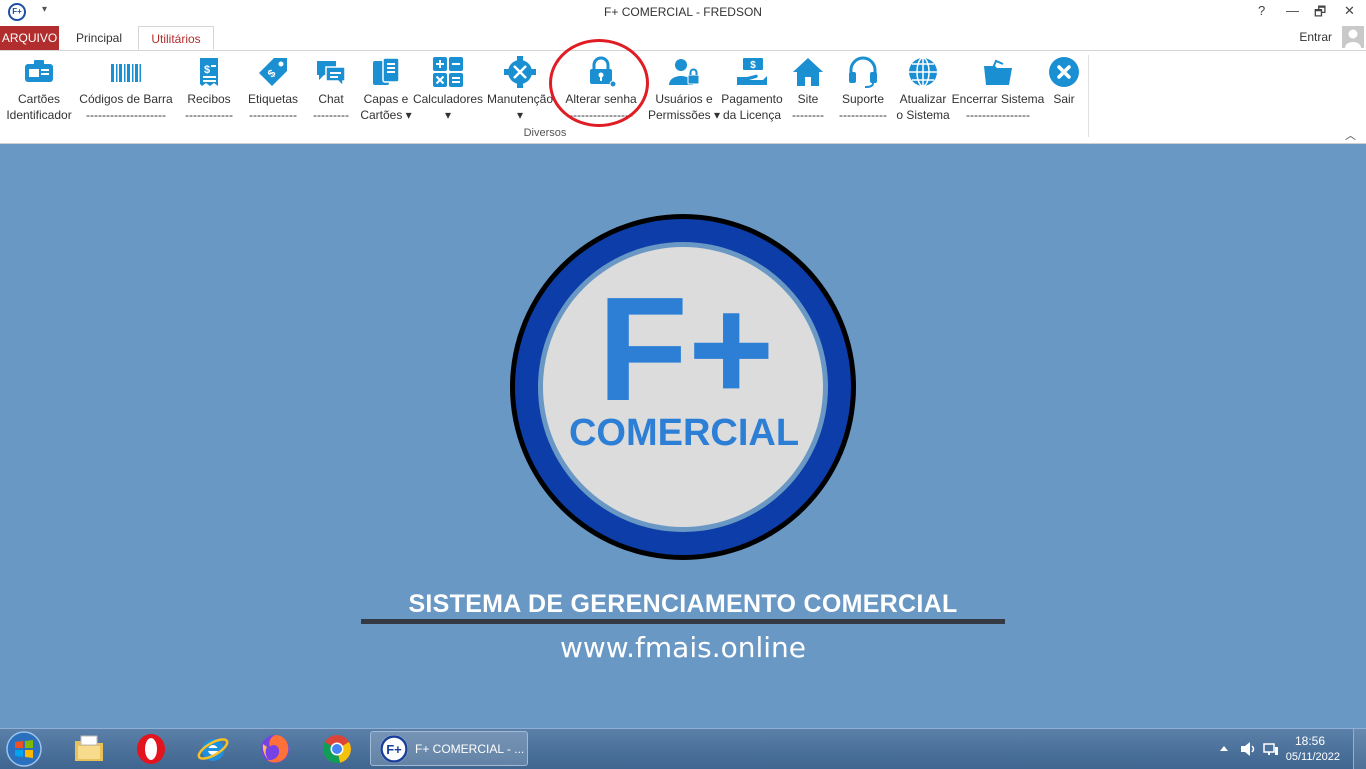 Image resolution: width=1366 pixels, height=769 pixels. Describe the element at coordinates (448, 91) in the screenshot. I see `calculadores-button: Calculadores ▾` at that location.